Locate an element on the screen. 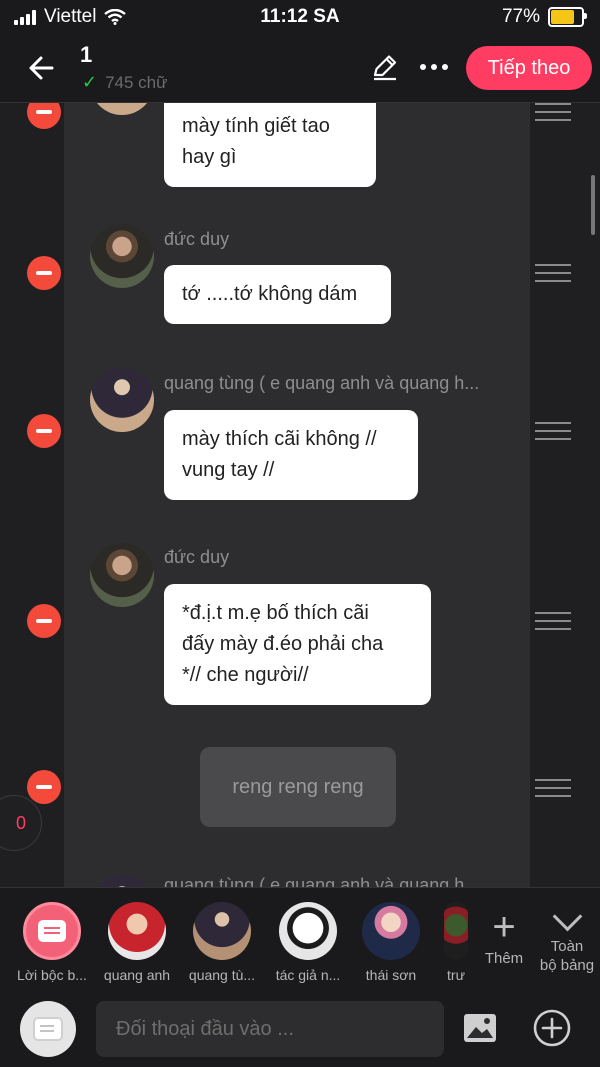  image-icon is located at coordinates (480, 1028).